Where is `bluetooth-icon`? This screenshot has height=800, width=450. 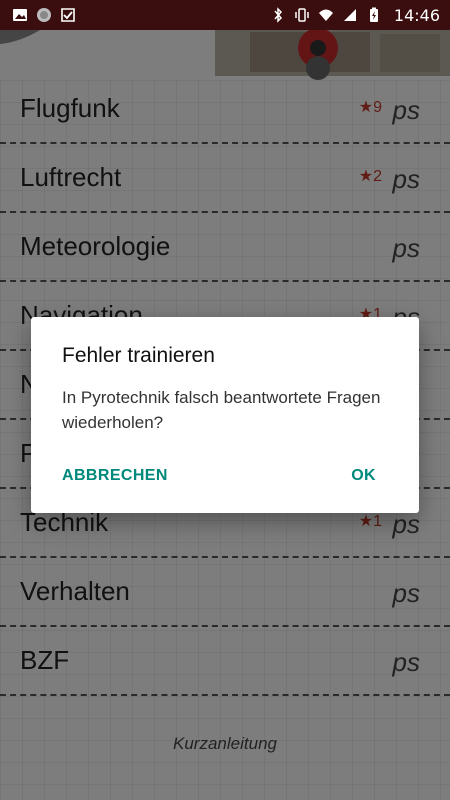
bluetooth-icon is located at coordinates (278, 15).